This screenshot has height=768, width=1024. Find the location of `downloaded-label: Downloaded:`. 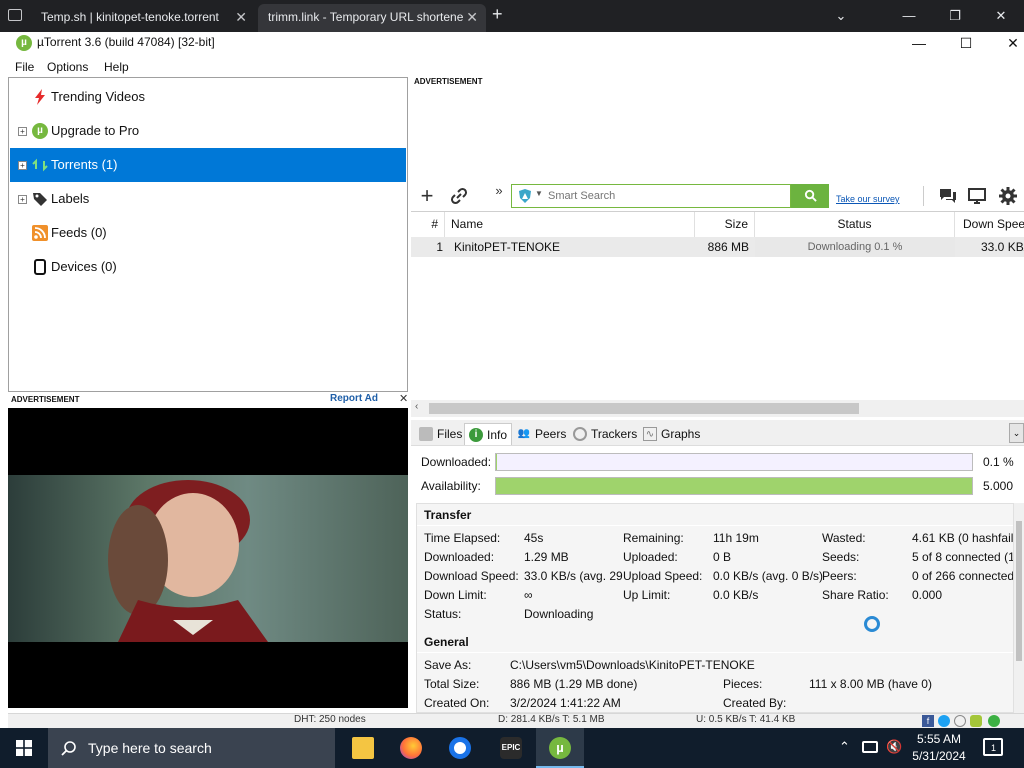

downloaded-label: Downloaded: is located at coordinates (459, 557).